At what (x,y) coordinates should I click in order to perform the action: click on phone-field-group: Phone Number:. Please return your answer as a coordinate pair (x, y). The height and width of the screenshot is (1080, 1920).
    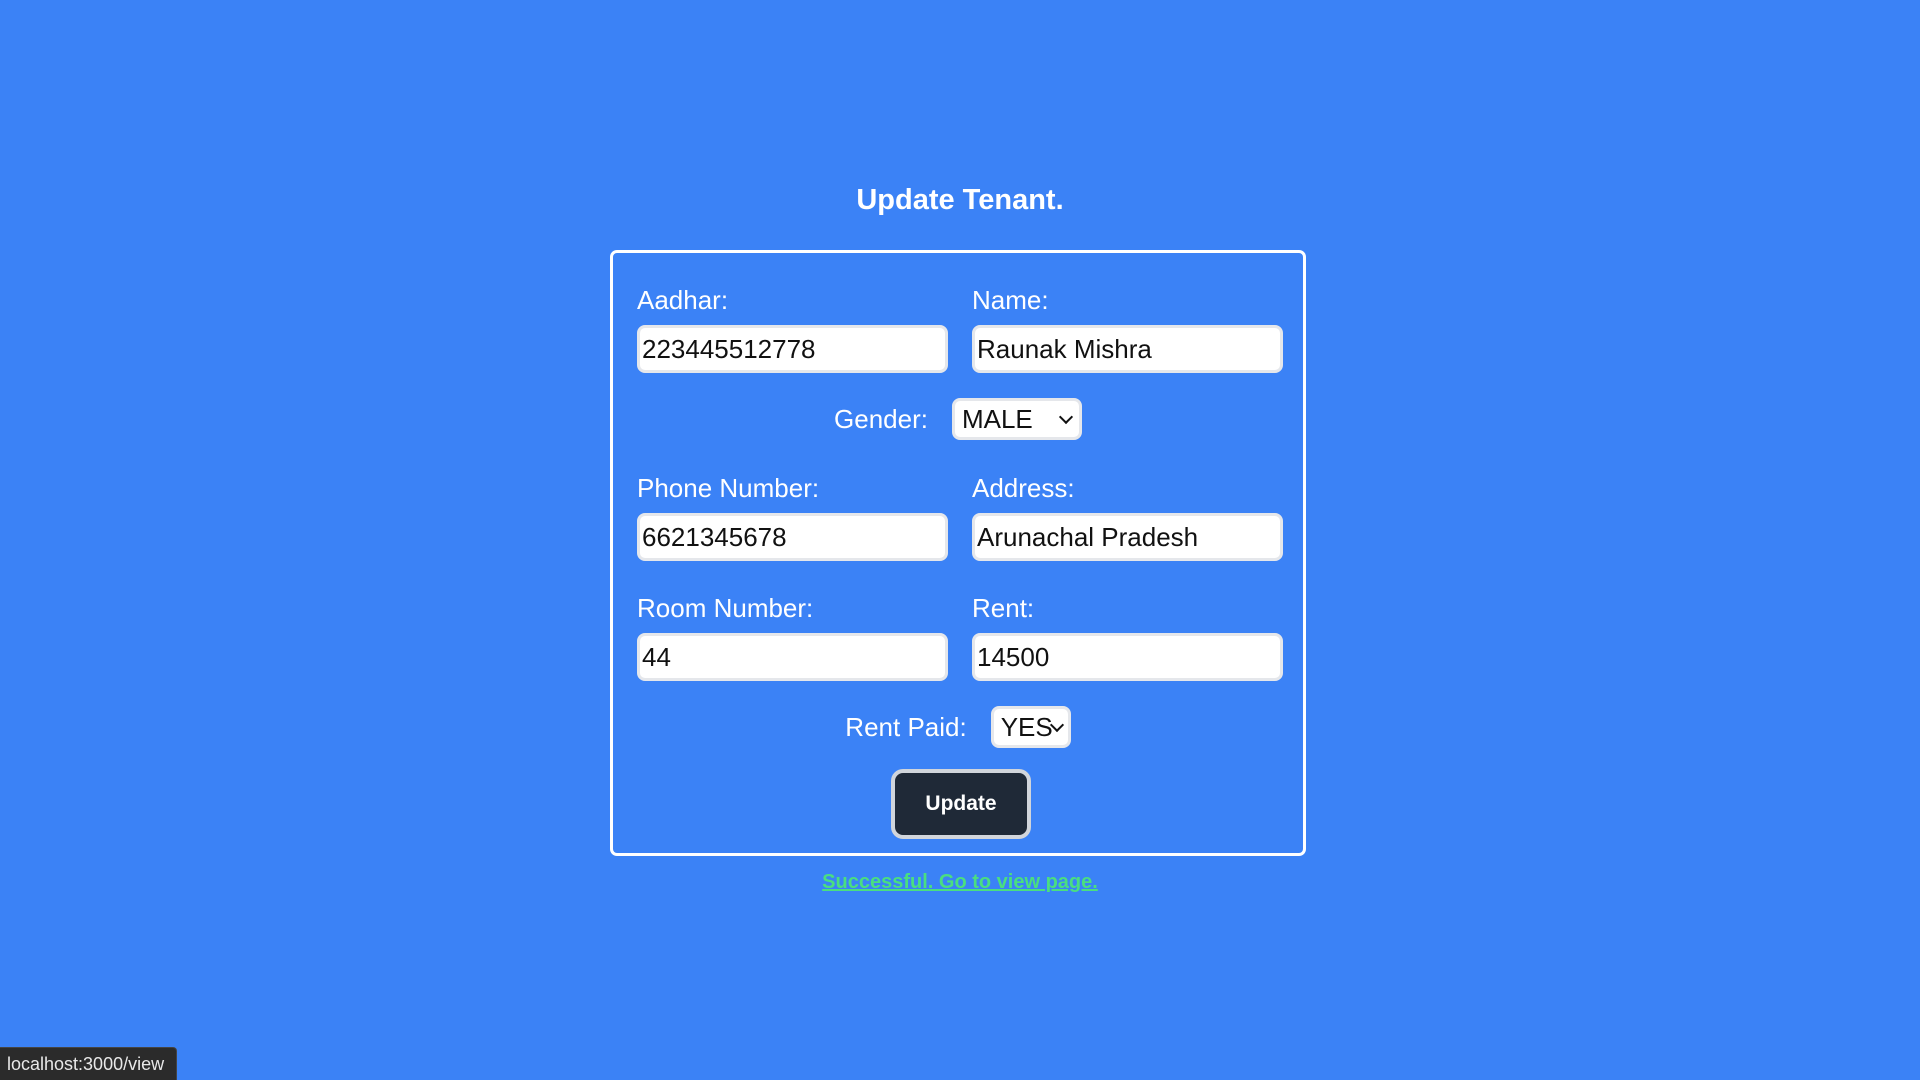
    Looking at the image, I should click on (792, 517).